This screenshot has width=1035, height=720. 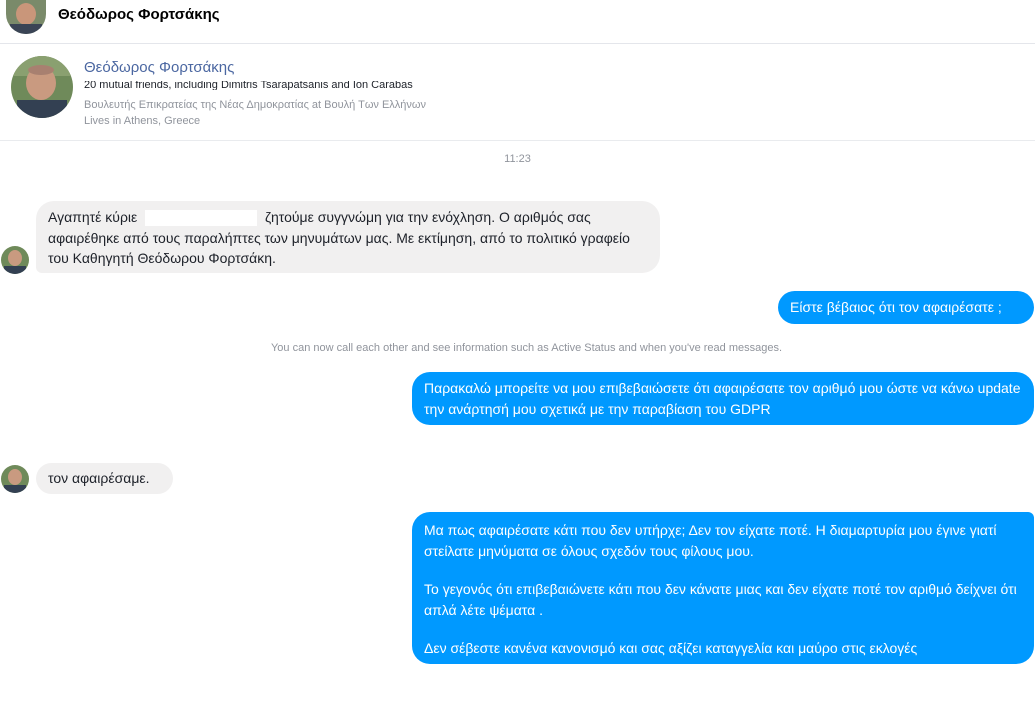 I want to click on message-bubble-incoming: τον αφαιρέσαμε., so click(x=104, y=478).